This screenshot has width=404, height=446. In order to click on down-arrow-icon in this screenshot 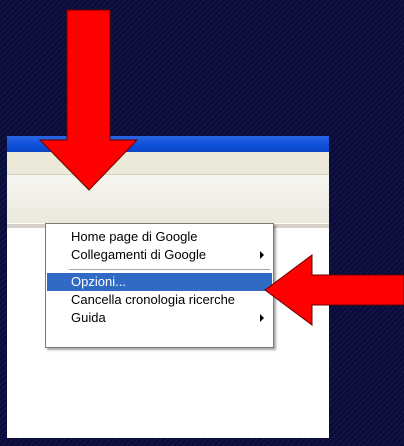, I will do `click(88, 100)`.